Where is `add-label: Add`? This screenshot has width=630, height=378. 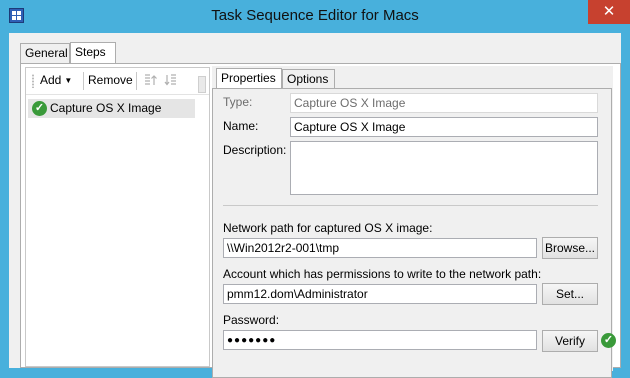 add-label: Add is located at coordinates (51, 80).